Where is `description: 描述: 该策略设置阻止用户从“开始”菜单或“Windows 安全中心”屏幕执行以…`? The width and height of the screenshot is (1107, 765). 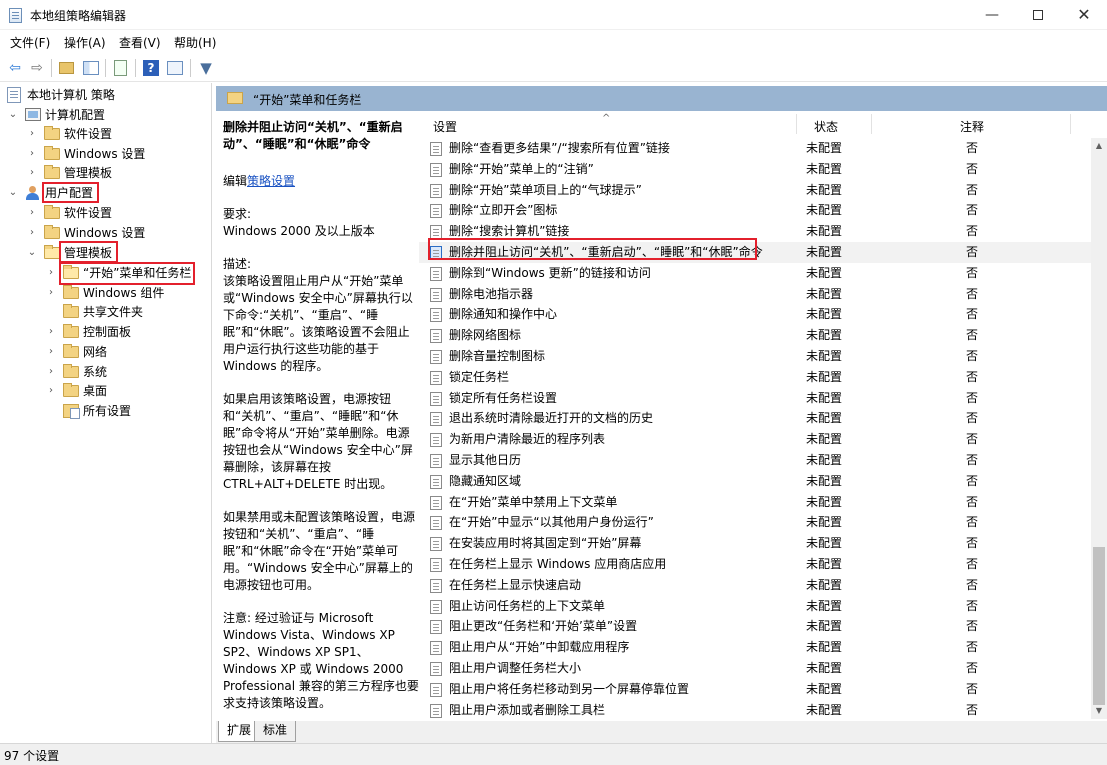
description: 描述: 该策略设置阻止用户从“开始”菜单或“Windows 安全中心”屏幕执行以… is located at coordinates (322, 315).